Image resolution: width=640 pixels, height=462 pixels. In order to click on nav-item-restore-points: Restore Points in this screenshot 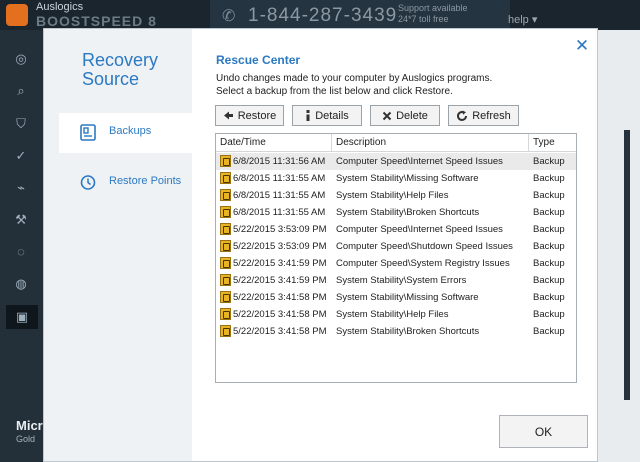, I will do `click(125, 183)`.